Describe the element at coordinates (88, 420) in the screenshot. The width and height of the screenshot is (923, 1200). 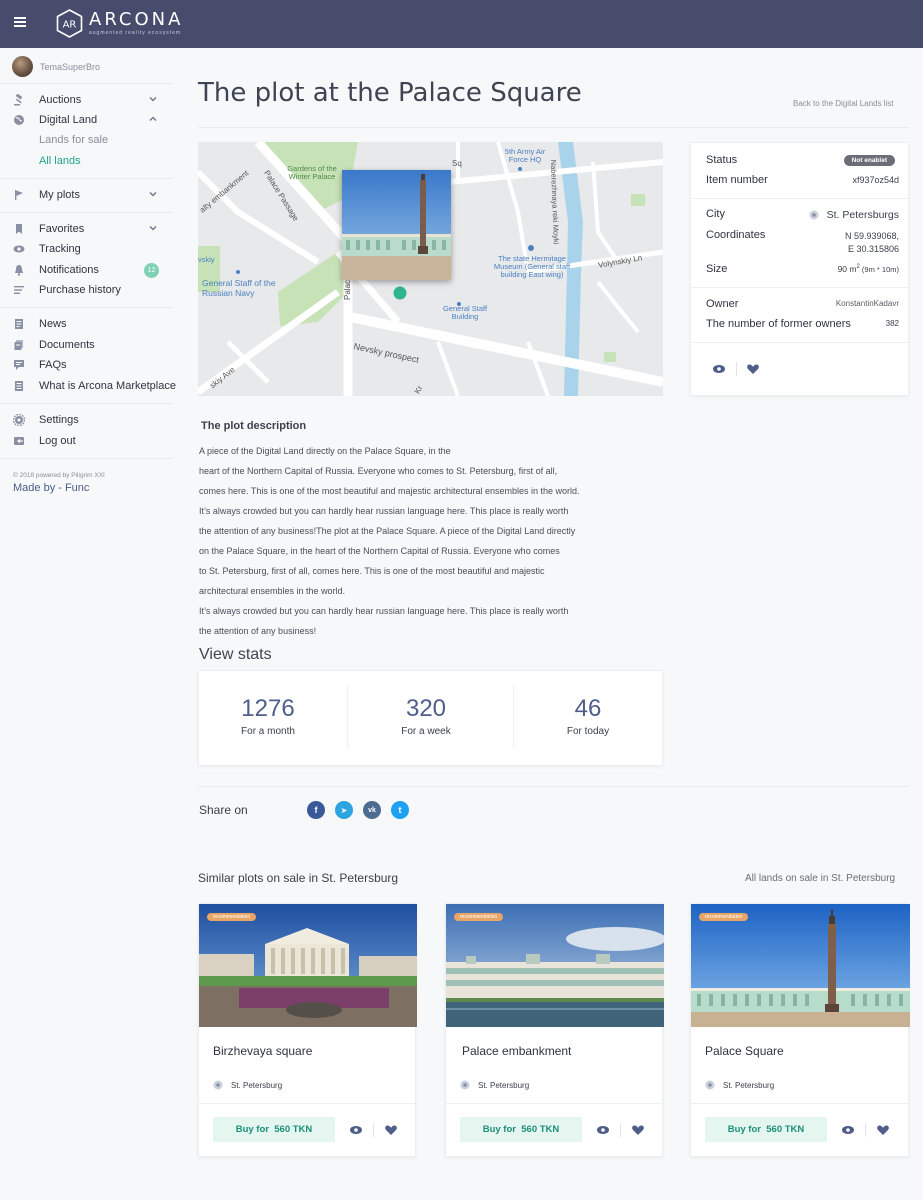
I see `sidebar-item-settings: Settings` at that location.